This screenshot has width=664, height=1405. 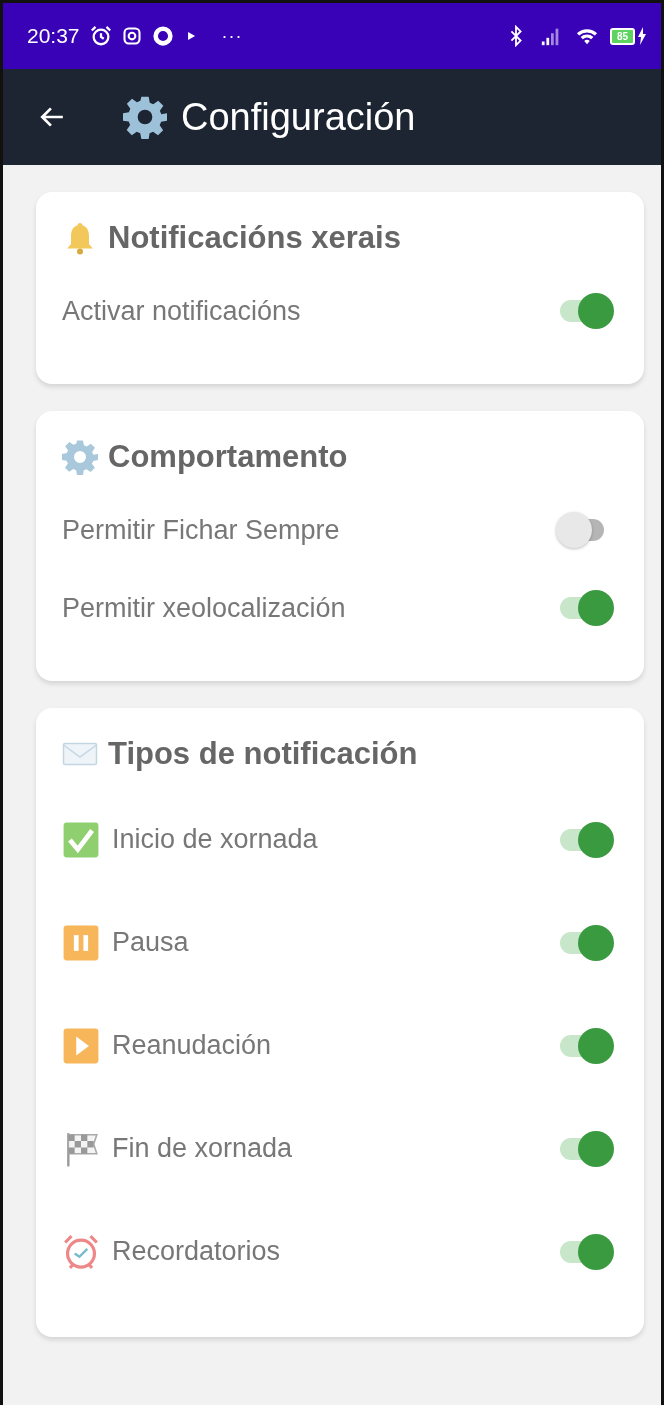 What do you see at coordinates (201, 530) in the screenshot?
I see `setting-label: Permitir Fichar Sempre` at bounding box center [201, 530].